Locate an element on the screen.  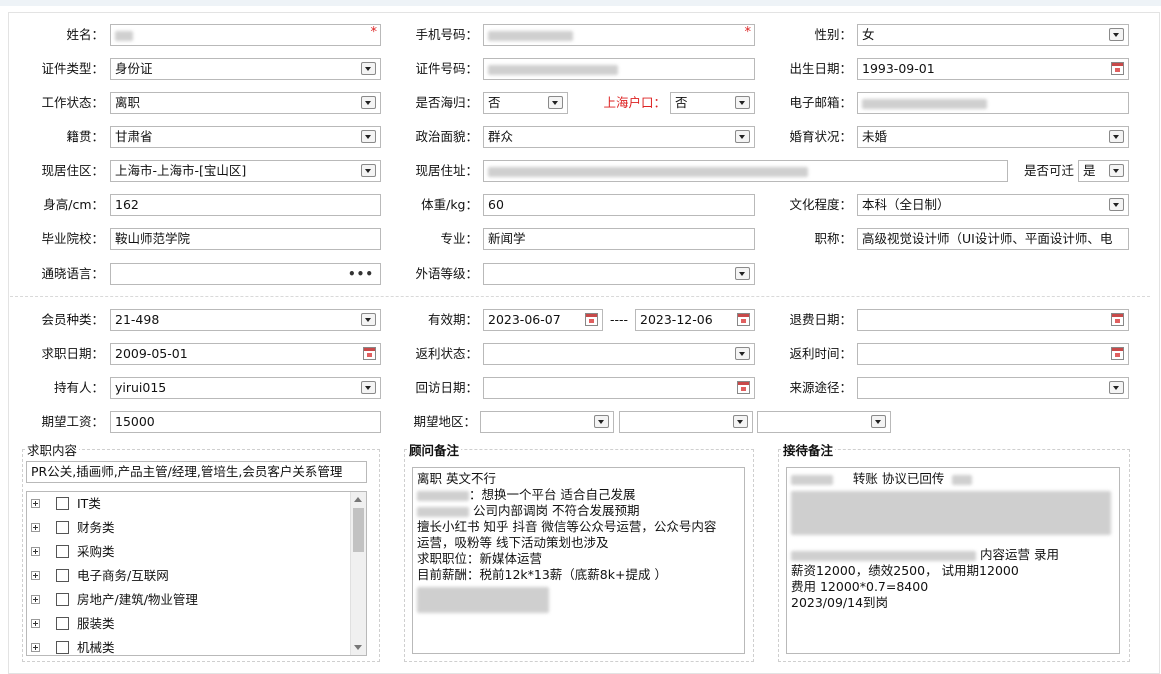
birth-value: 1993-09-01 is located at coordinates (898, 68).